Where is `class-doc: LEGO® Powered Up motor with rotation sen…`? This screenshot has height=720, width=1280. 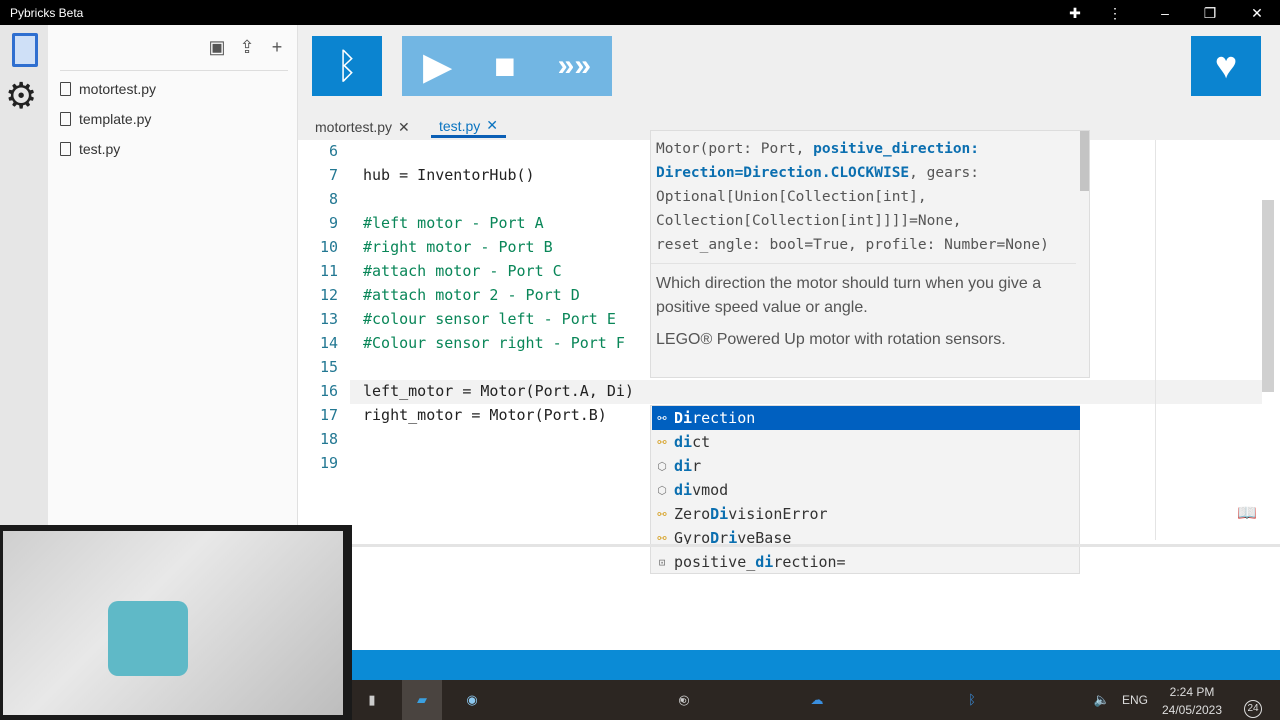
class-doc: LEGO® Powered Up motor with rotation sen… is located at coordinates (831, 339).